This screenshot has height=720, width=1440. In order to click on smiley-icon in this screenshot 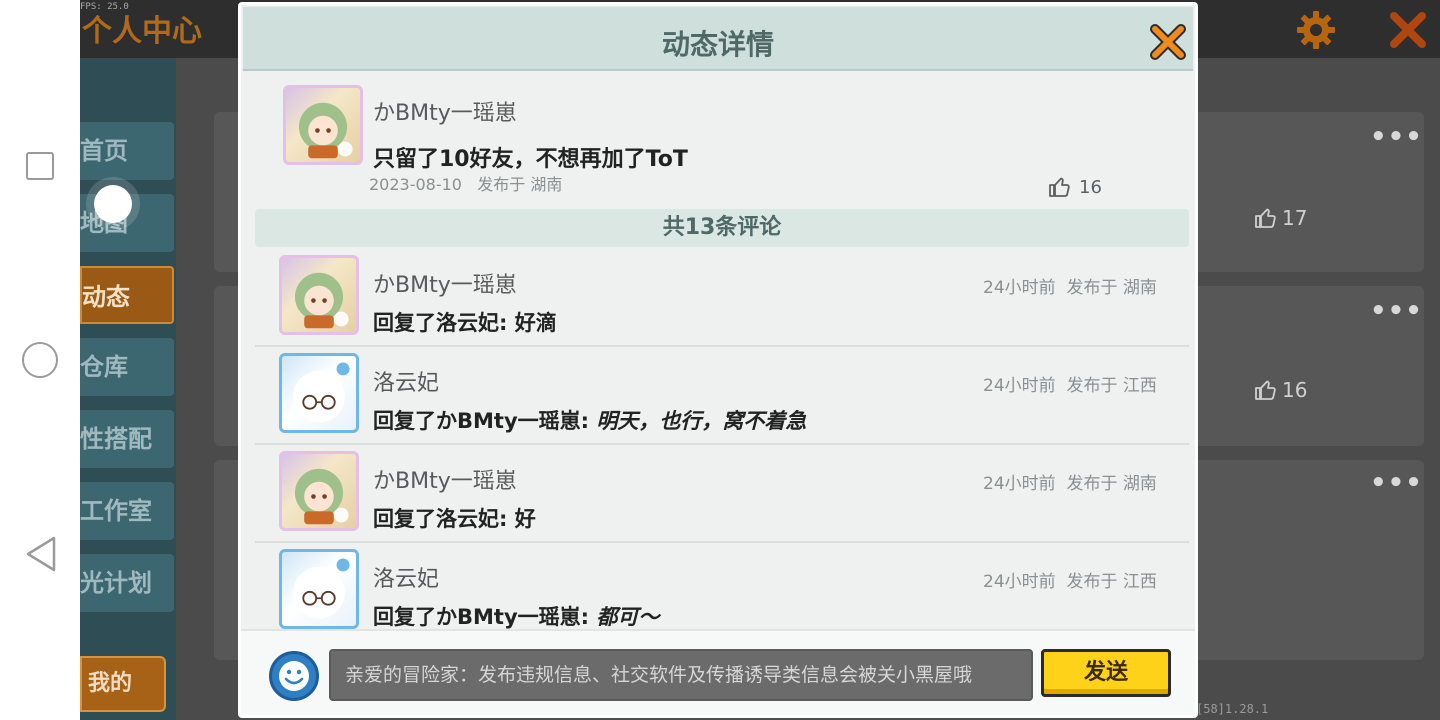, I will do `click(294, 676)`.